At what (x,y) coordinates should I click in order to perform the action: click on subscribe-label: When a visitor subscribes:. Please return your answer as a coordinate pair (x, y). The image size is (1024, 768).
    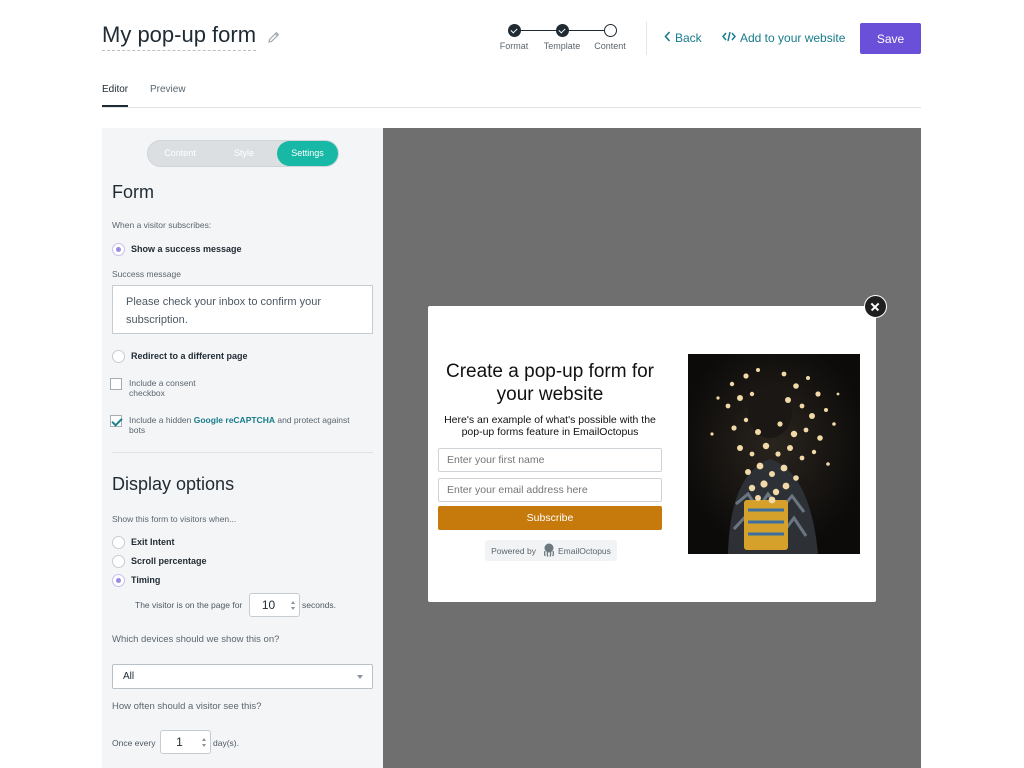
    Looking at the image, I should click on (162, 225).